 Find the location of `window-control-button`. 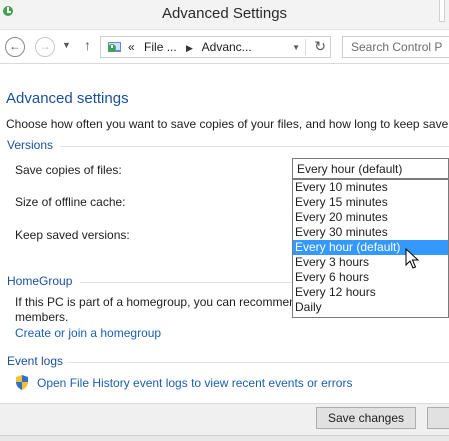

window-control-button is located at coordinates (442, 11).